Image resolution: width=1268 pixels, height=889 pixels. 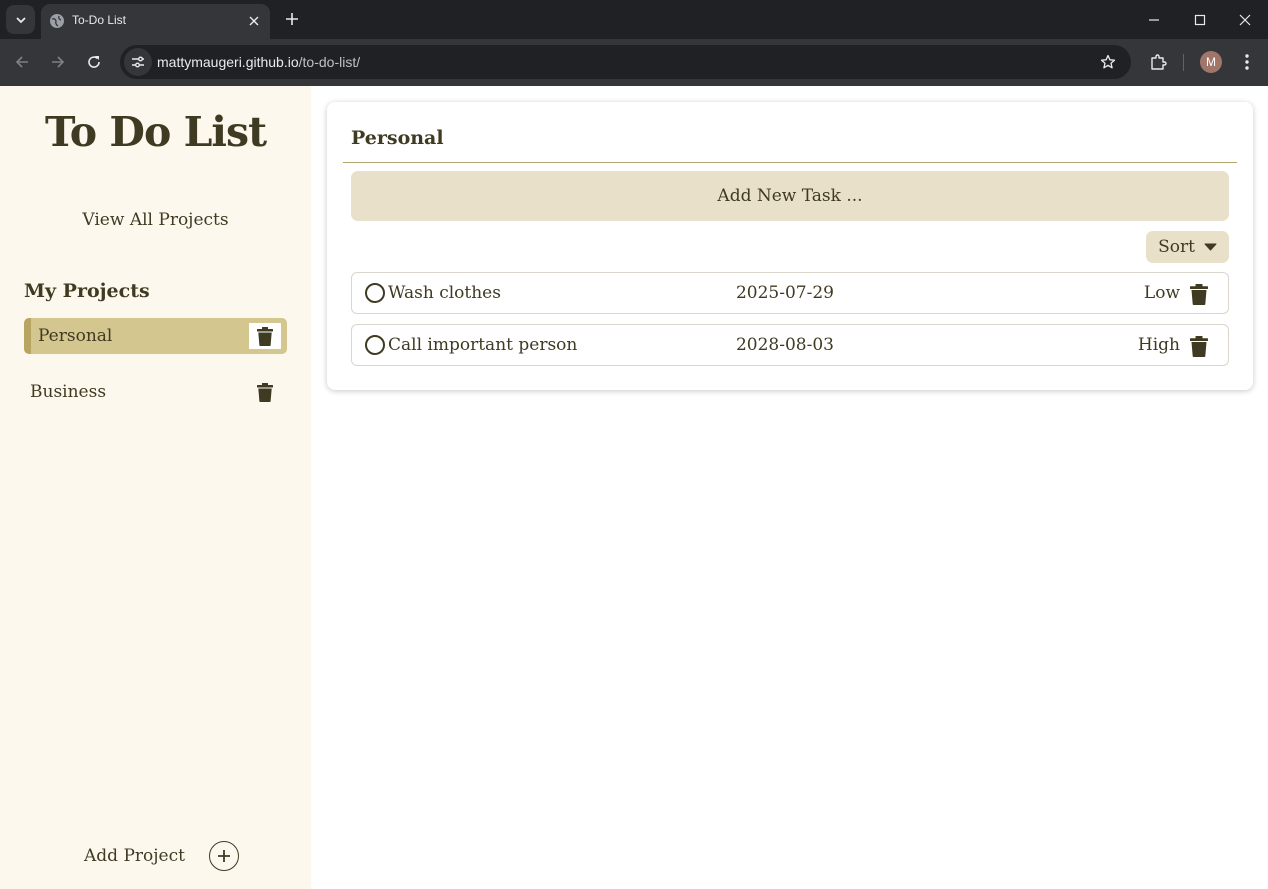 I want to click on add-project: Add Project, so click(x=161, y=856).